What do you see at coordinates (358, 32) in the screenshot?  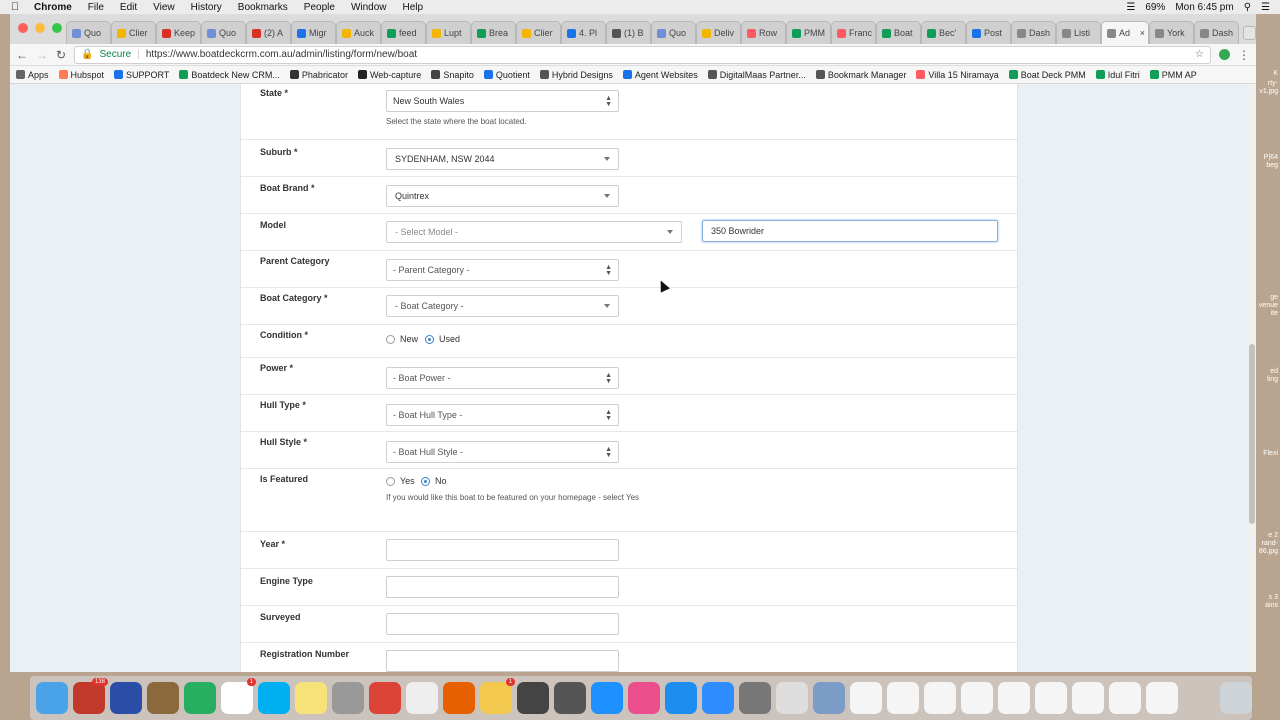 I see `browser-tab: Auck` at bounding box center [358, 32].